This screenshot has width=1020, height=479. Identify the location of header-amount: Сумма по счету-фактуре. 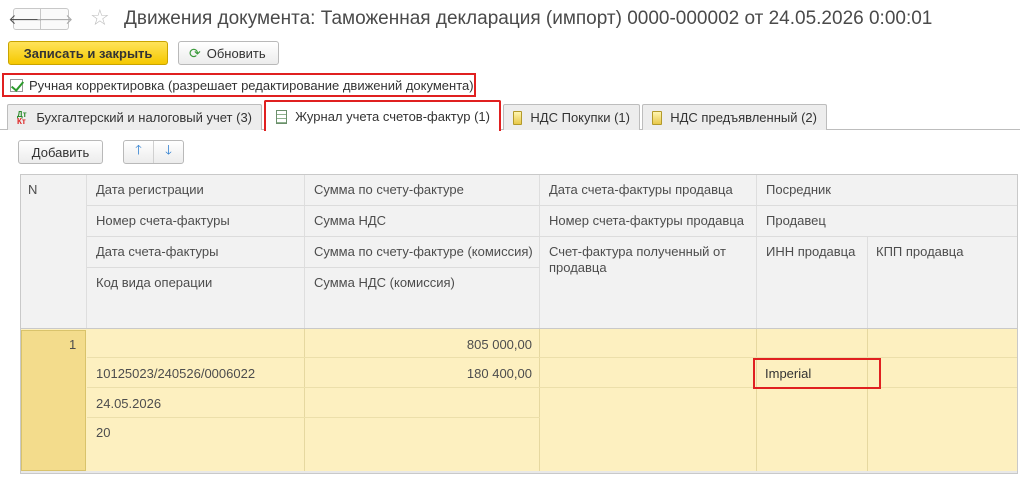
(389, 189).